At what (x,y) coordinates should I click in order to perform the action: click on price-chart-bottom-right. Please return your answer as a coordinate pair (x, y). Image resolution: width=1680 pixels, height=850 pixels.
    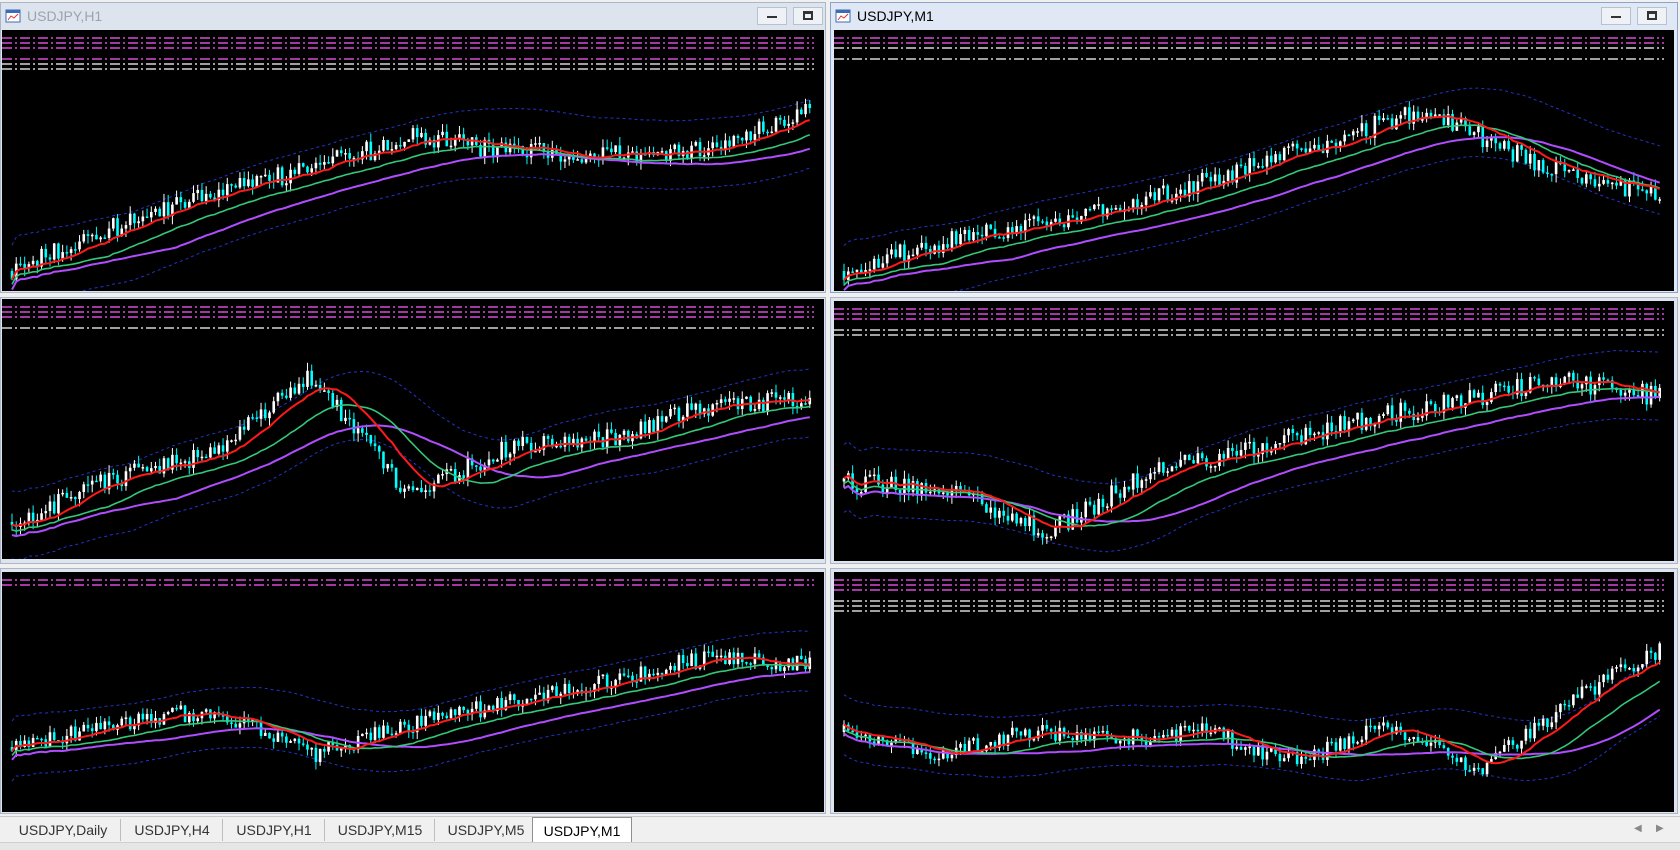
    Looking at the image, I should click on (1254, 692).